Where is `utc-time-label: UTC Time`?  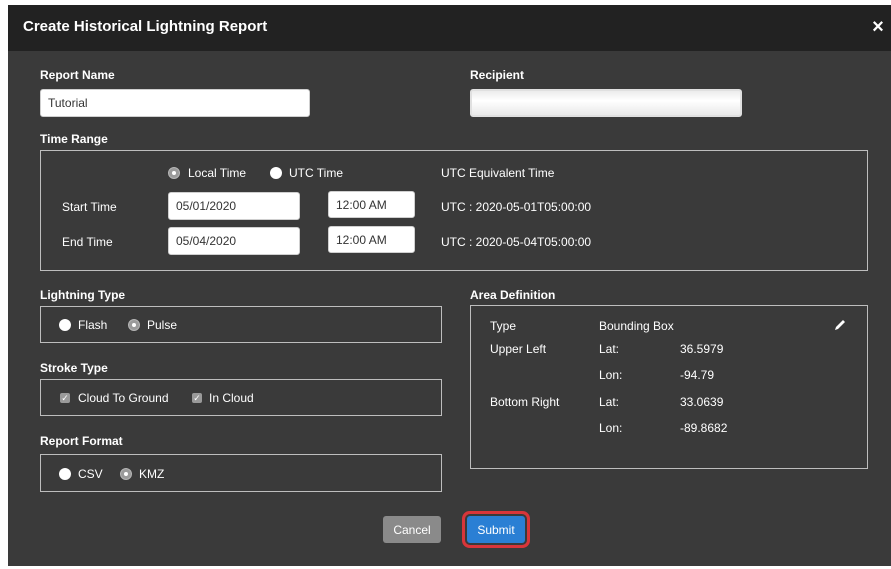 utc-time-label: UTC Time is located at coordinates (316, 173).